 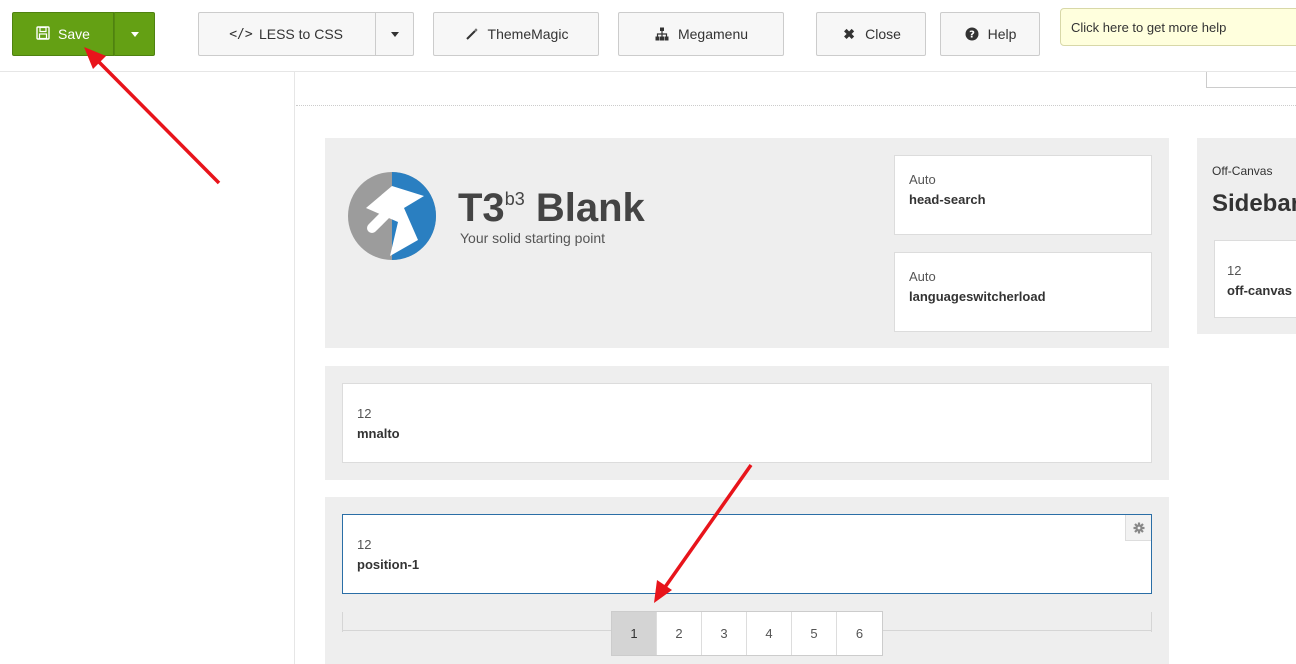 I want to click on position-name: position-1, so click(x=388, y=564).